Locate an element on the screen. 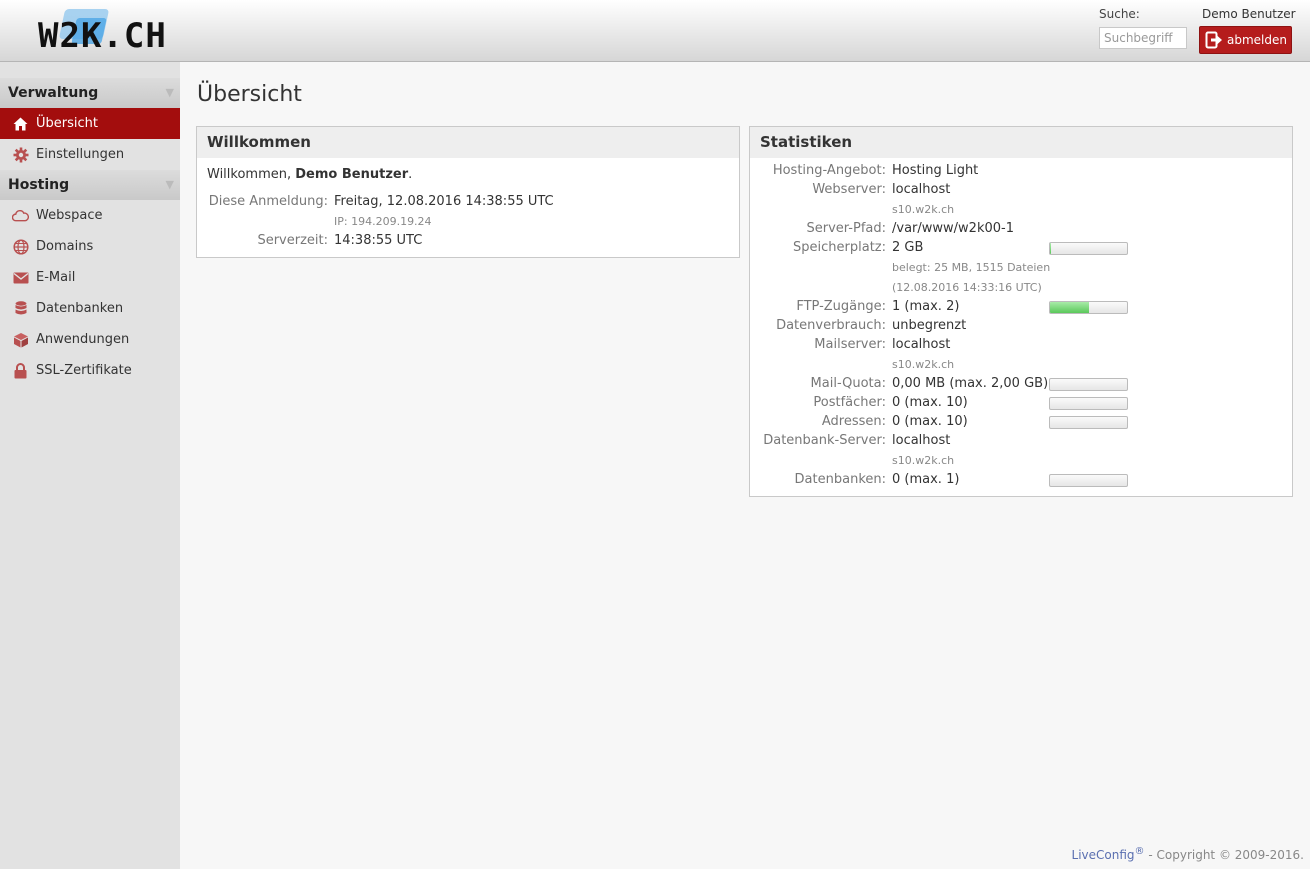 This screenshot has width=1310, height=869. welcome-greeting: Willkommen, Demo Benutzer. is located at coordinates (309, 174).